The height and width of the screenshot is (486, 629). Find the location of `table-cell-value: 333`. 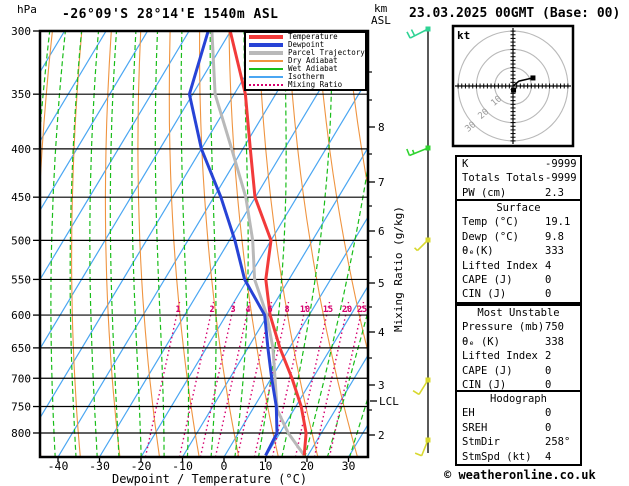

table-cell-value: 333 is located at coordinates (554, 251).